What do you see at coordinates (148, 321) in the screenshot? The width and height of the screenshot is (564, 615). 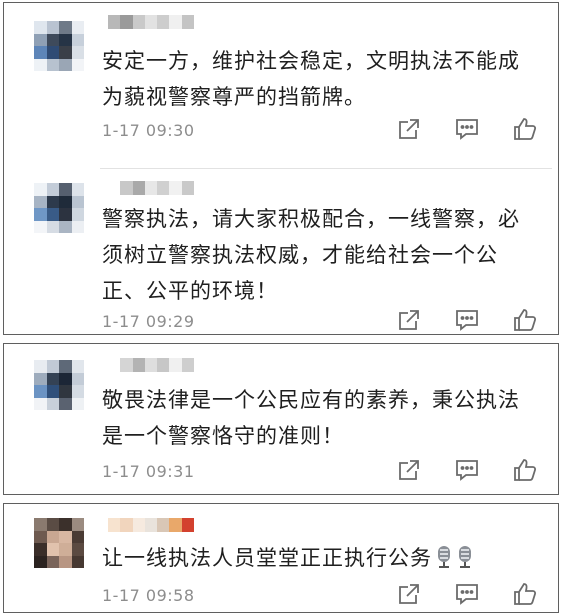 I see `comment-timestamp: 1-17 09:29` at bounding box center [148, 321].